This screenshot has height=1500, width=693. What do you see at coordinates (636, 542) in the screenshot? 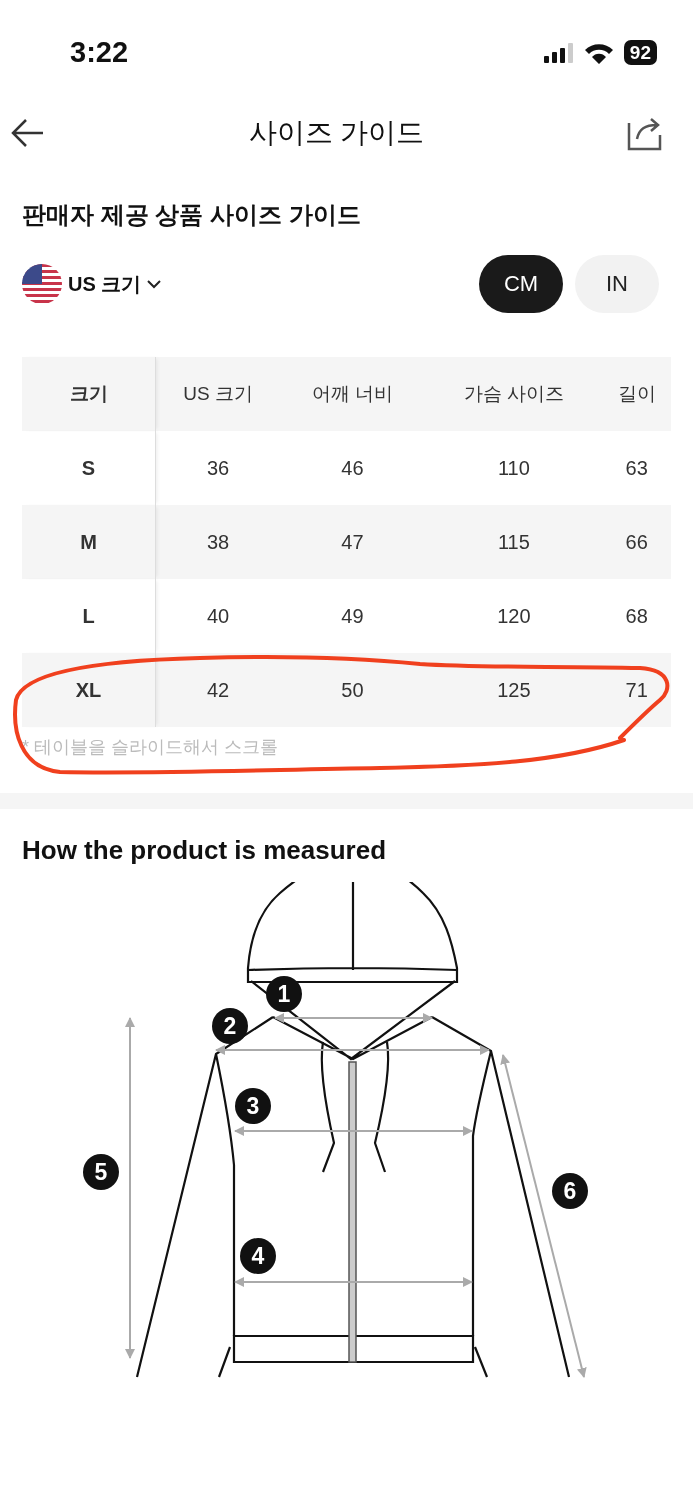
I see `table-cell: 66` at bounding box center [636, 542].